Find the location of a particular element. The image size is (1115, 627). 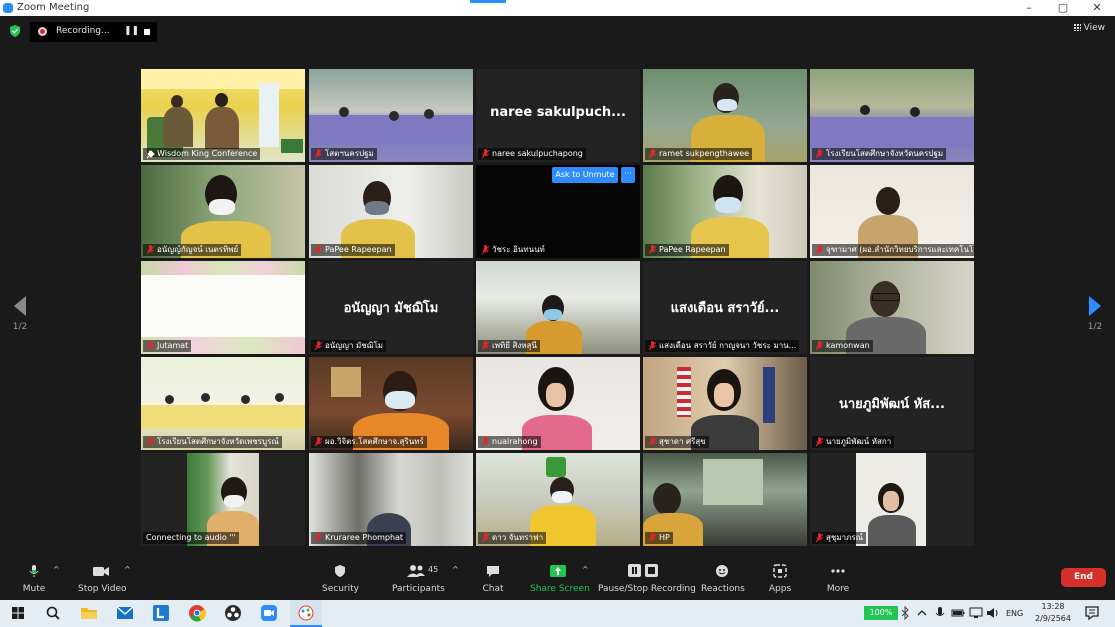

video-tile: nualrahong is located at coordinates (558, 403).